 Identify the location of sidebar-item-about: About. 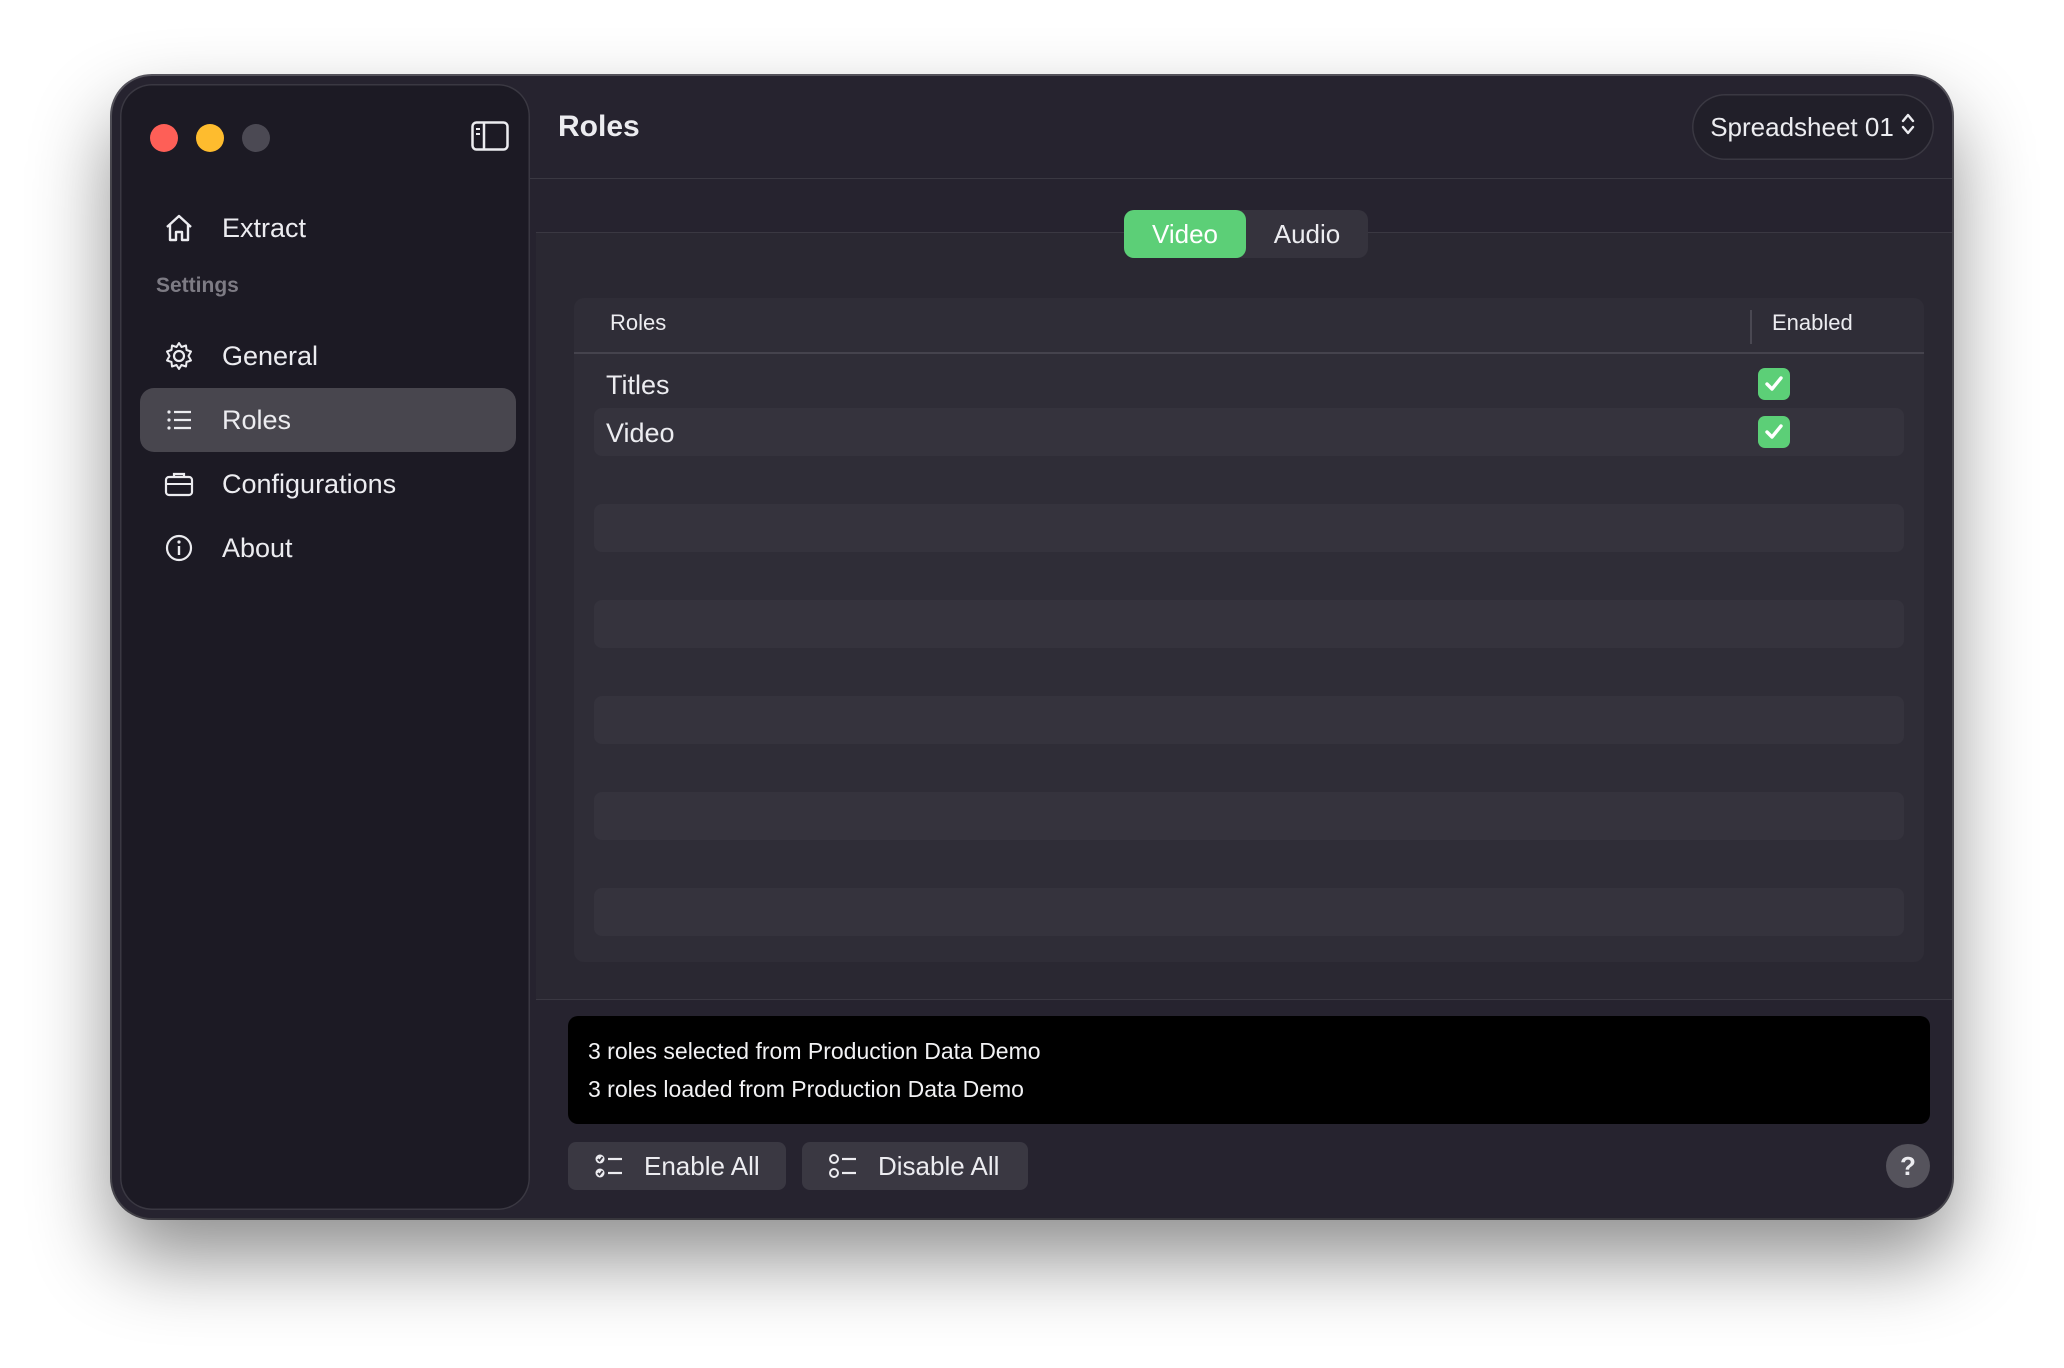
(328, 548).